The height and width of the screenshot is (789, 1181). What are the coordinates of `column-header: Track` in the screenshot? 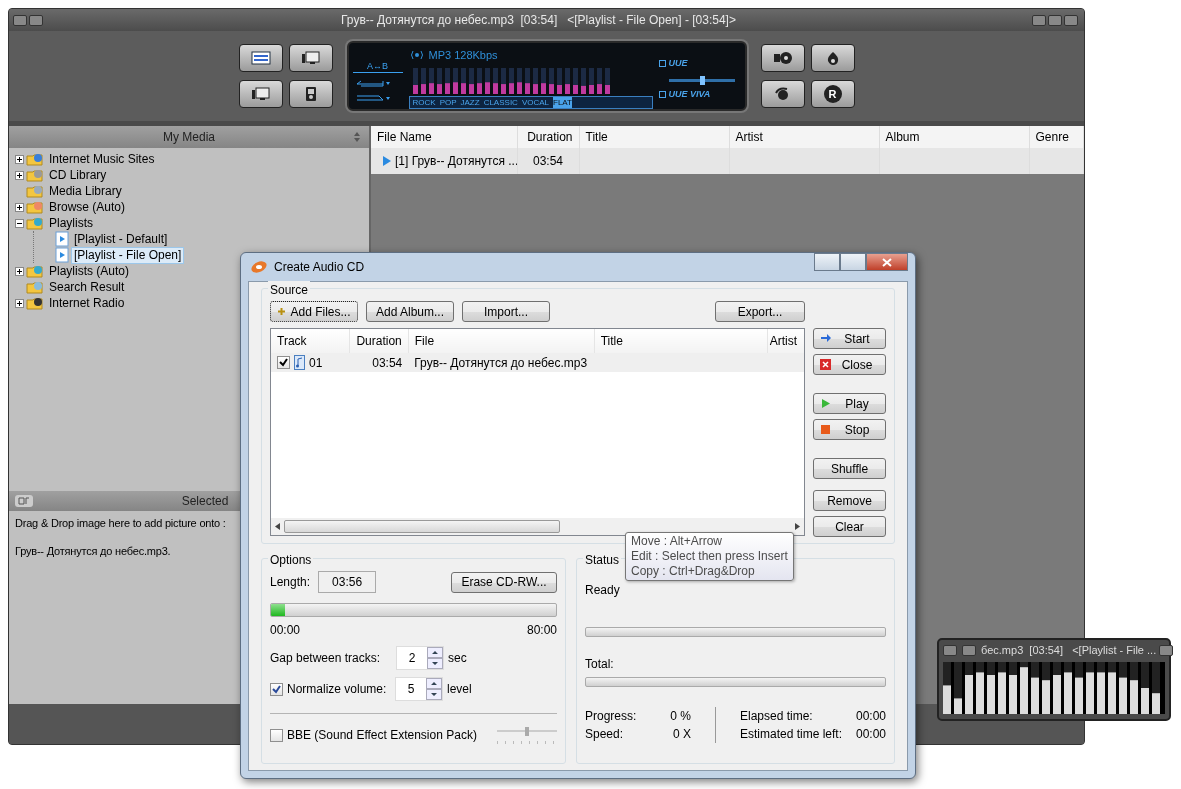 It's located at (310, 341).